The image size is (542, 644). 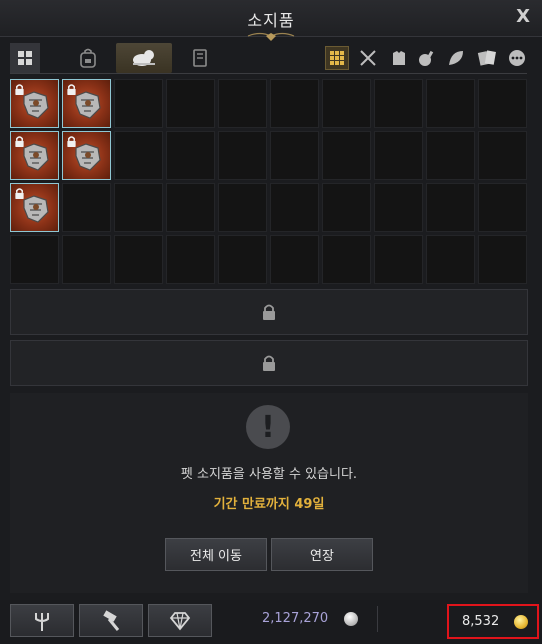 I want to click on filter-cards, so click(x=487, y=58).